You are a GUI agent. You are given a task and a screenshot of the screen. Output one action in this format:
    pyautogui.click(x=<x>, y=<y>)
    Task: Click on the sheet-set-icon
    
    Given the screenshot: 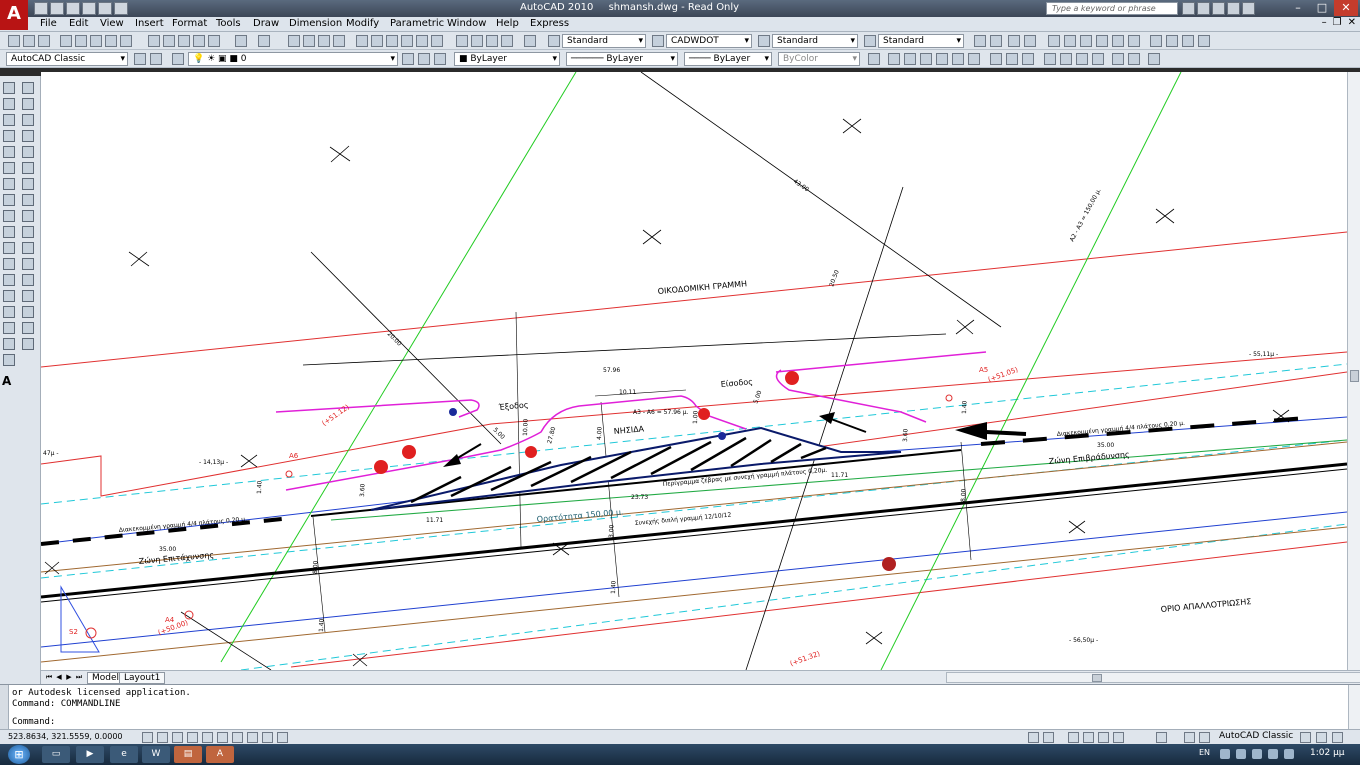 What is the action you would take?
    pyautogui.click(x=407, y=41)
    